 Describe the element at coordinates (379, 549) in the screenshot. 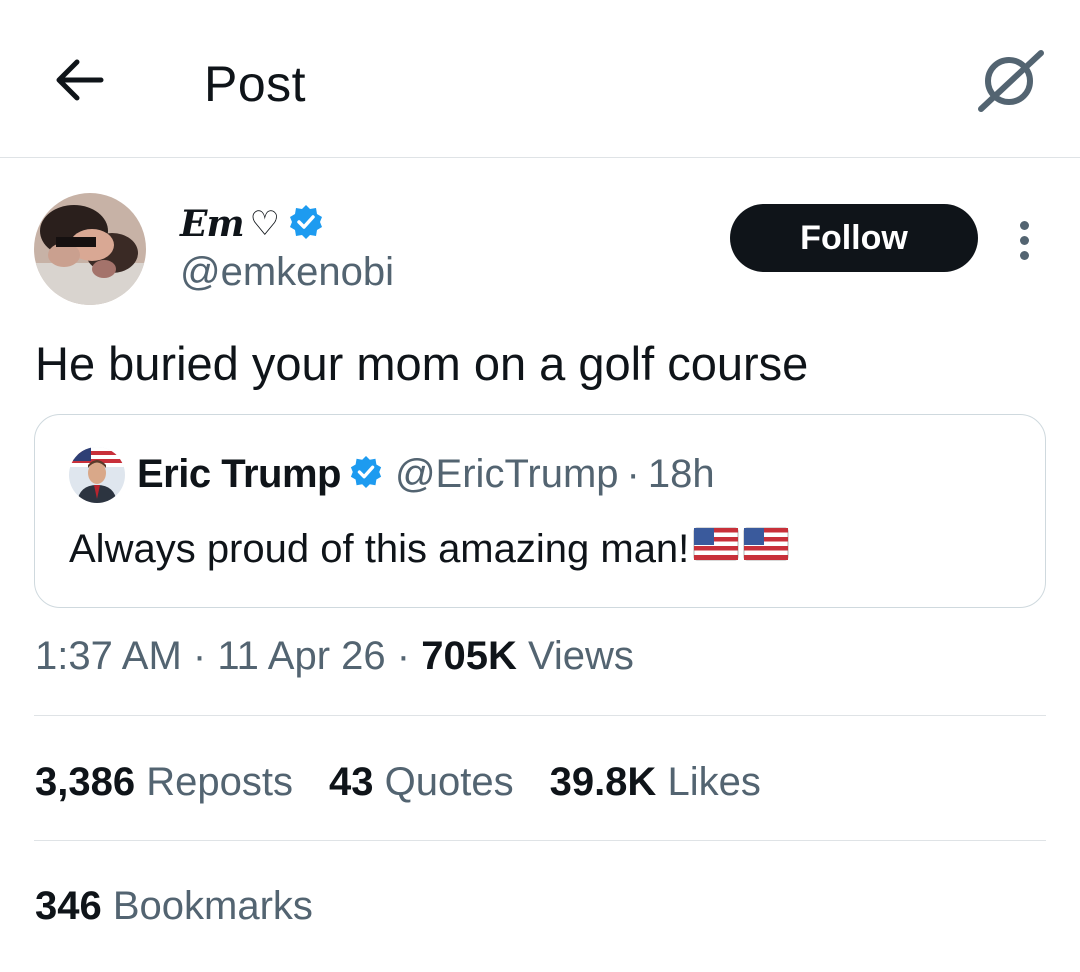

I see `quoted-tweet-text: Always proud of this amazing man!` at that location.